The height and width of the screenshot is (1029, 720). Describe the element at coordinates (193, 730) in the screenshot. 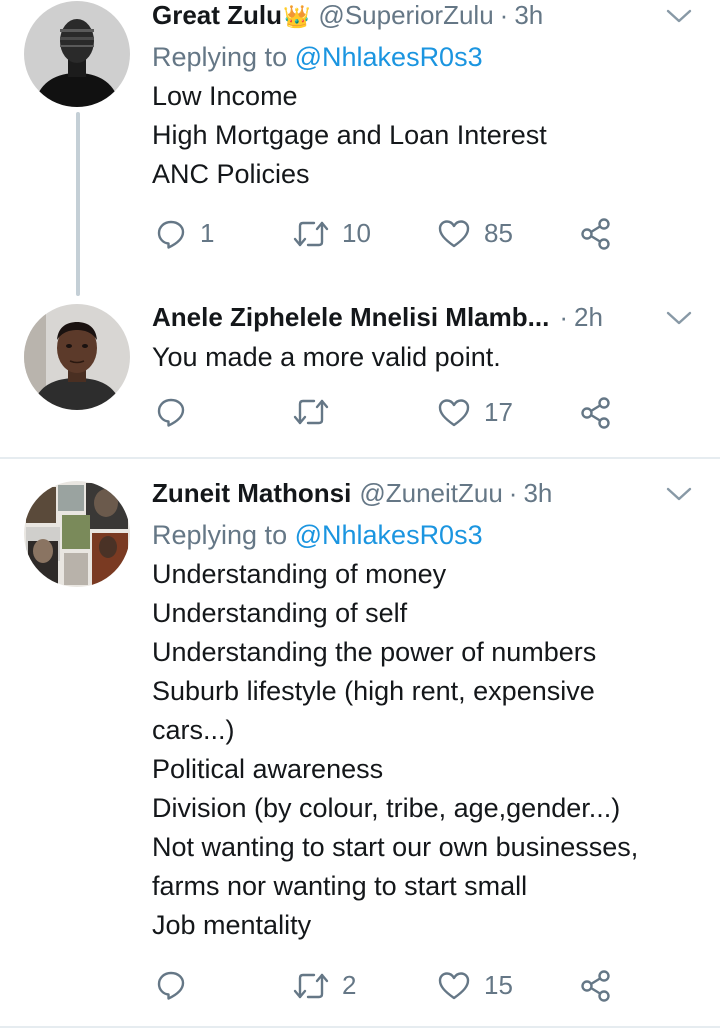

I see `tweet-text-line: cars...)` at that location.